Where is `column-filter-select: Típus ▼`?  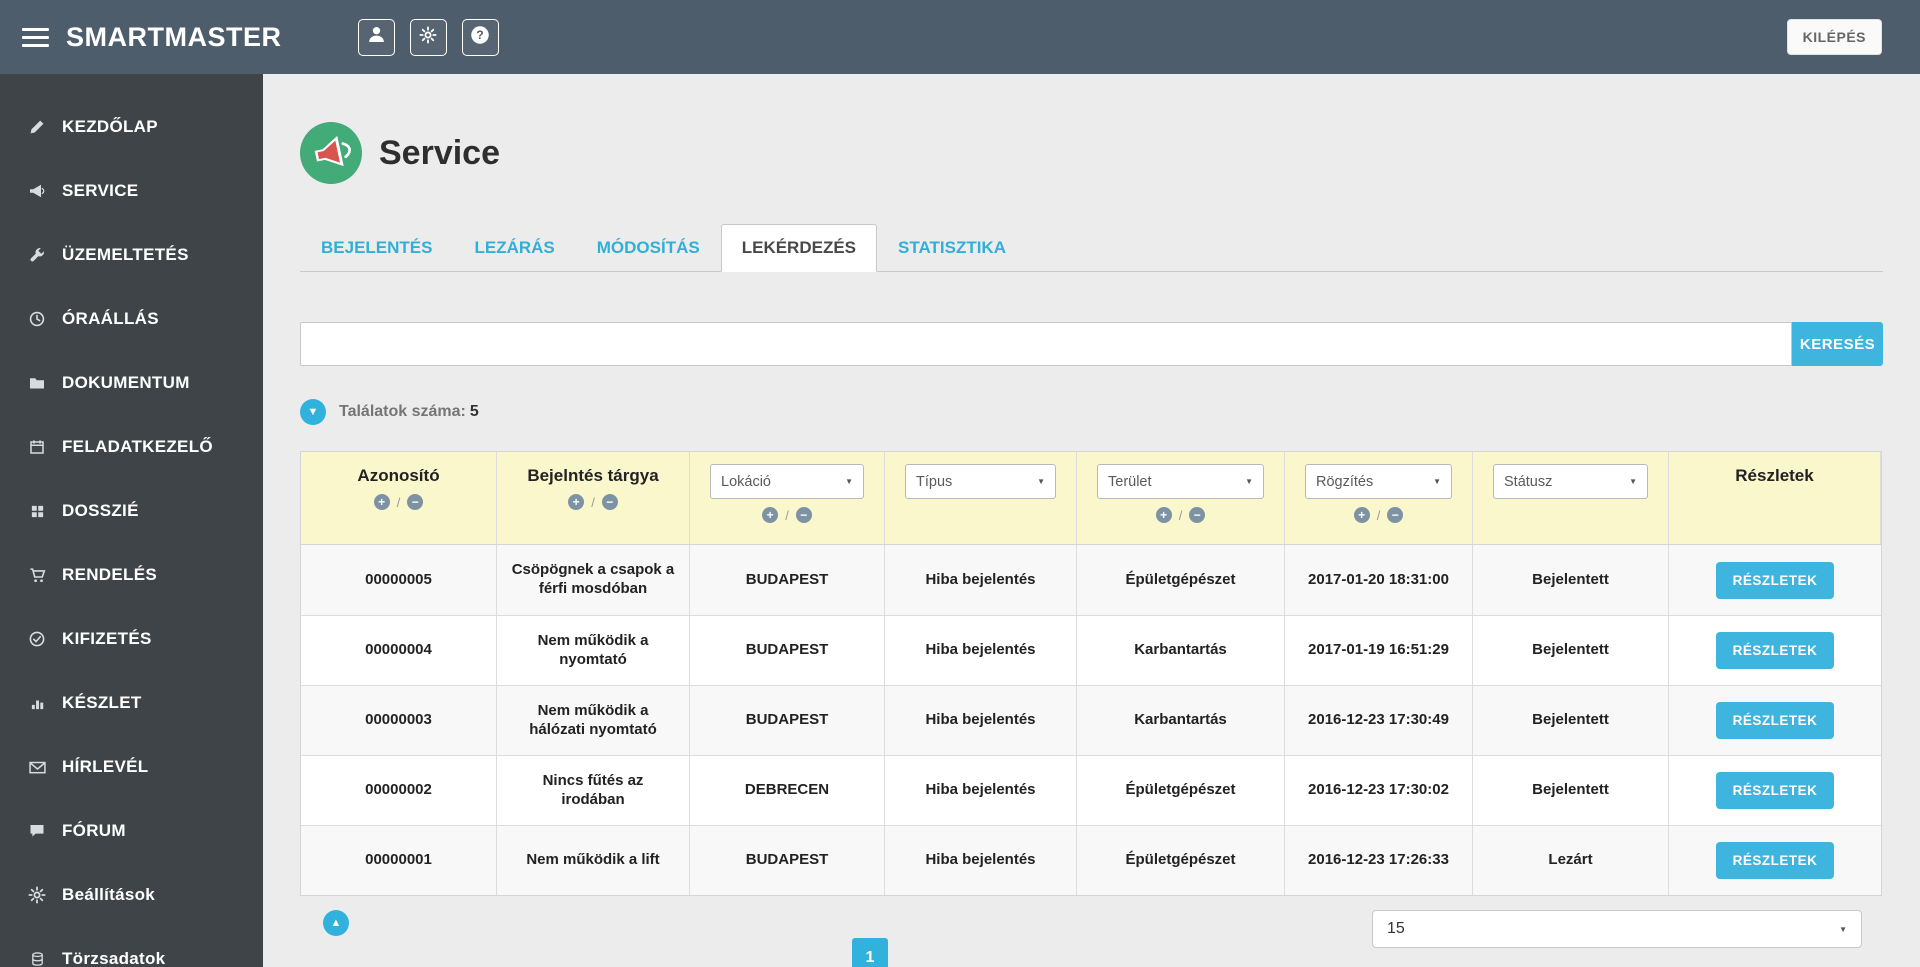
column-filter-select: Típus ▼ is located at coordinates (980, 481).